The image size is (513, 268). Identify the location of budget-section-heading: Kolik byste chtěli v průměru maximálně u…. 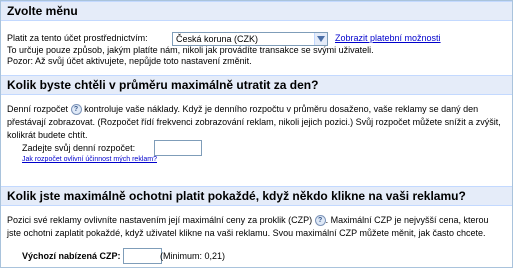
(256, 85).